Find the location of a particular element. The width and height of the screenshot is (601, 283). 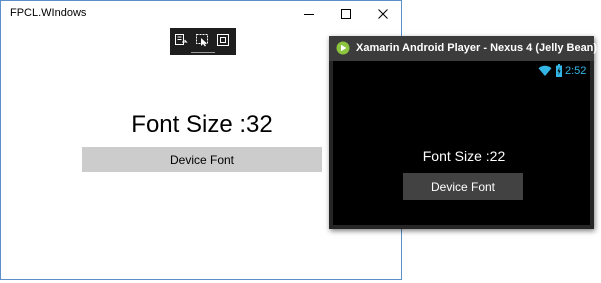

select-element-button is located at coordinates (202, 40).